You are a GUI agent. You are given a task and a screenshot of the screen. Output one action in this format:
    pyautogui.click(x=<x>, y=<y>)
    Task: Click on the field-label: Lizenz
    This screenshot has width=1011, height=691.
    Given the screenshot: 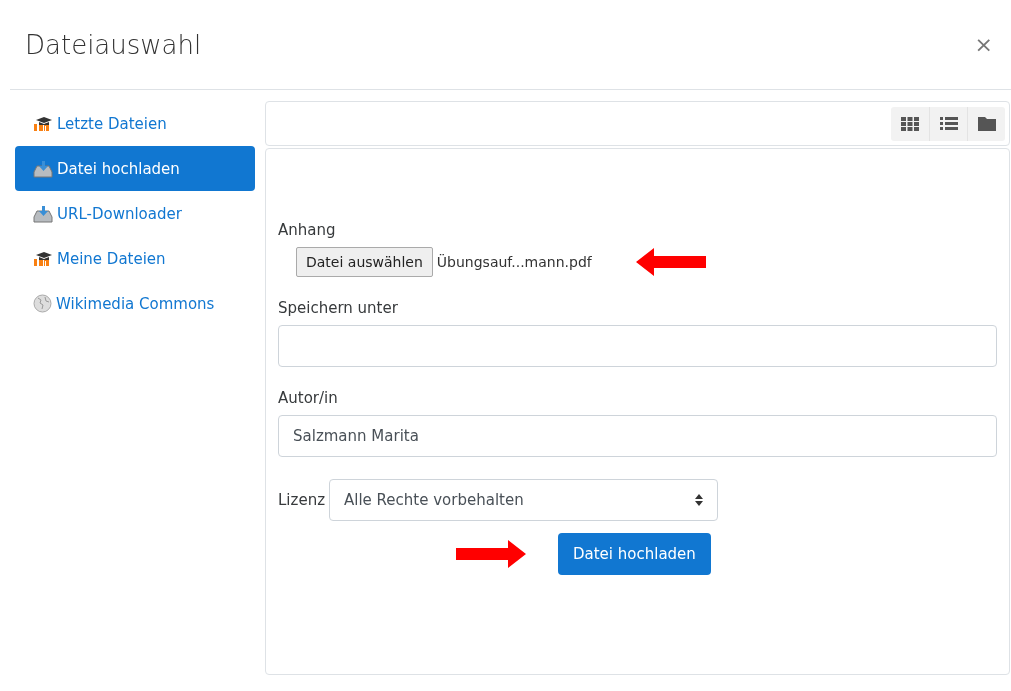 What is the action you would take?
    pyautogui.click(x=301, y=500)
    